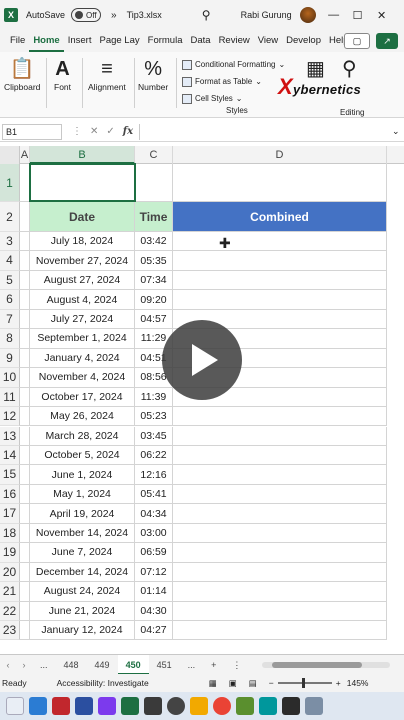 Image resolution: width=404 pixels, height=720 pixels. I want to click on more-commands-icon: », so click(114, 15).